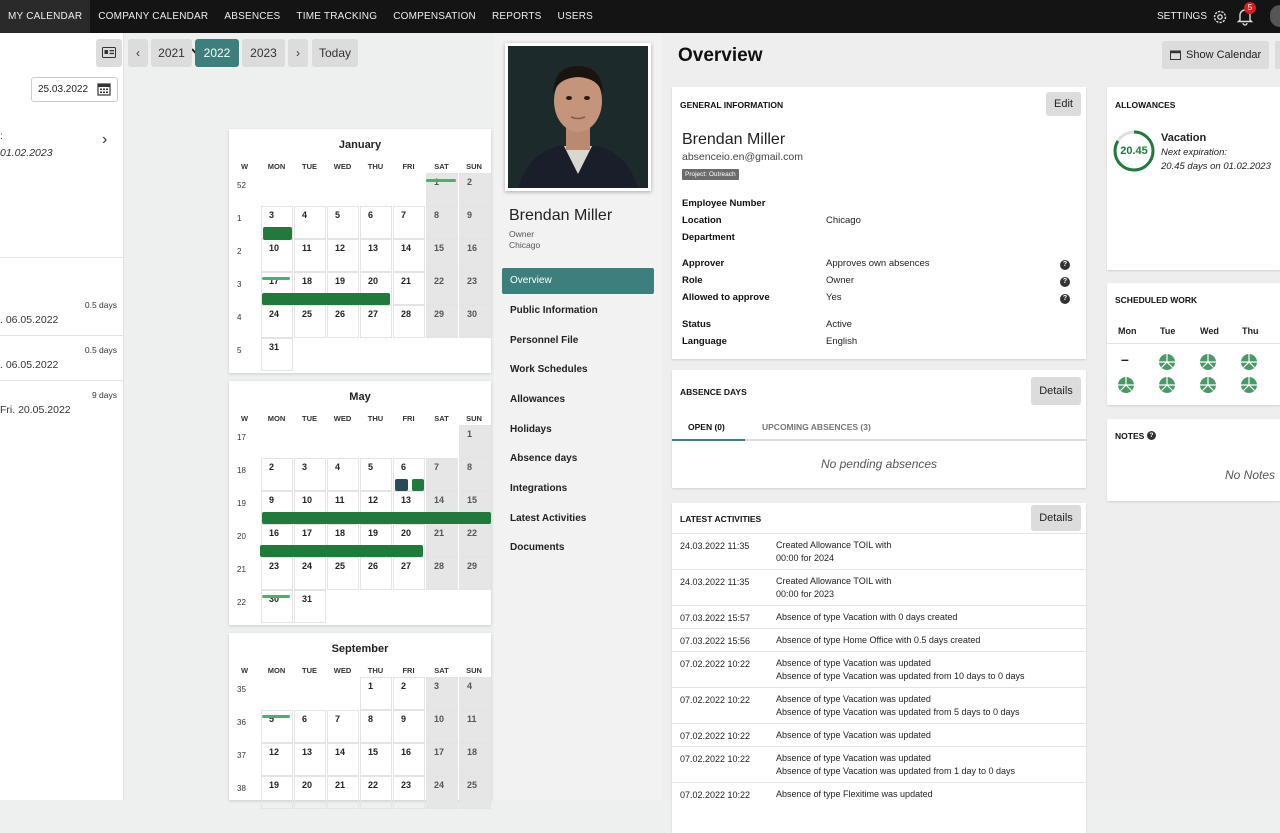  What do you see at coordinates (578, 281) in the screenshot?
I see `profile-menu-overview: Overview` at bounding box center [578, 281].